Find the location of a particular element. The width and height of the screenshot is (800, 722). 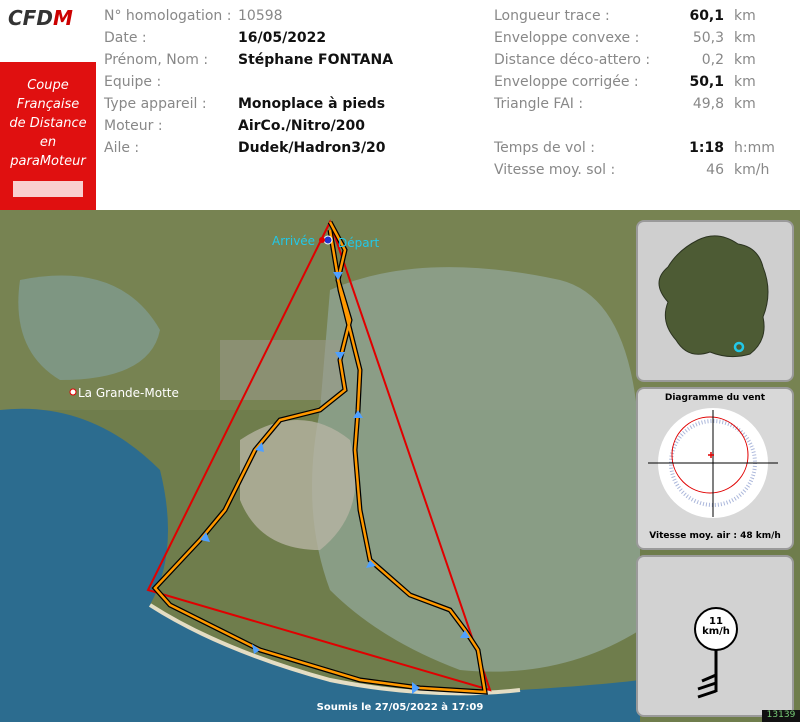

brand-line-3: de Distance is located at coordinates (48, 123).